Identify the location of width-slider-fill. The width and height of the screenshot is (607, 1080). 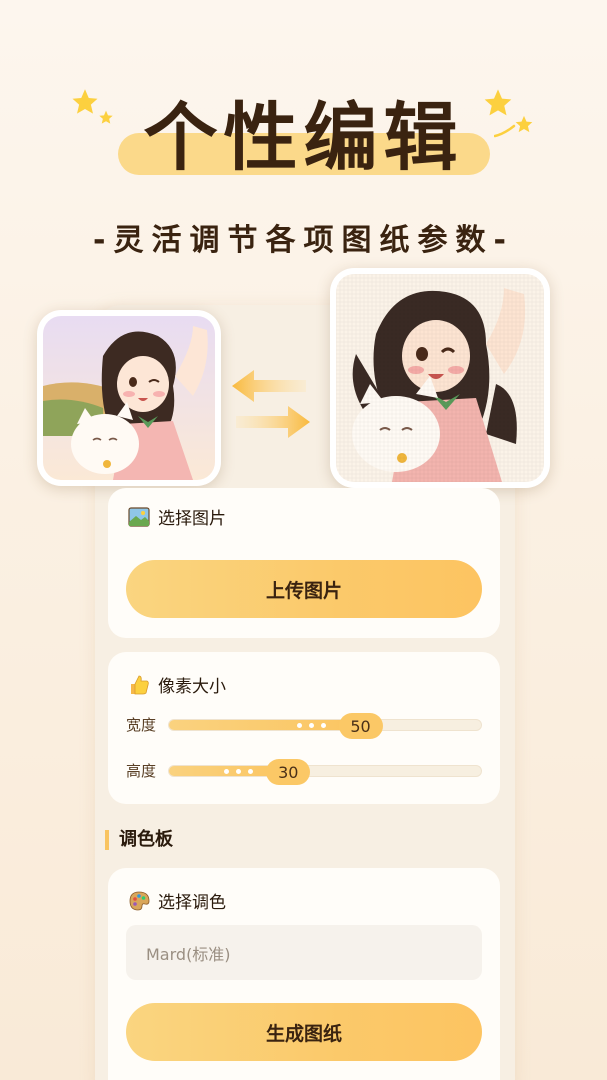
(265, 725).